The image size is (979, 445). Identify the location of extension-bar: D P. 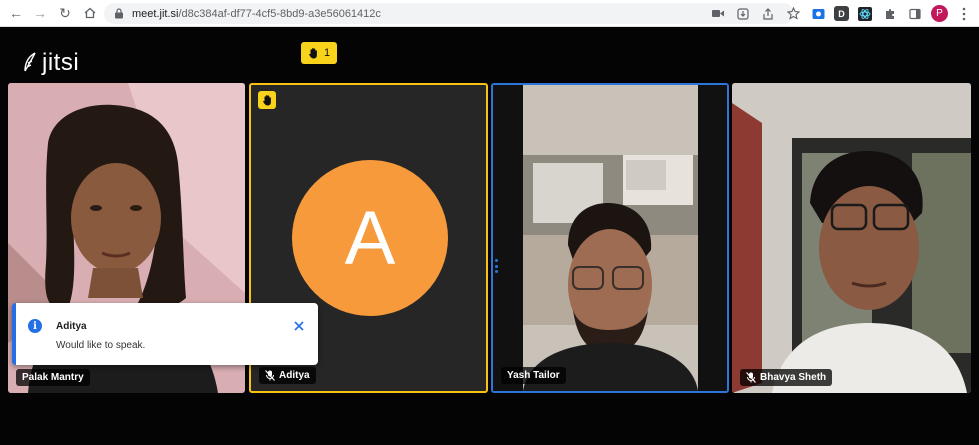
(841, 13).